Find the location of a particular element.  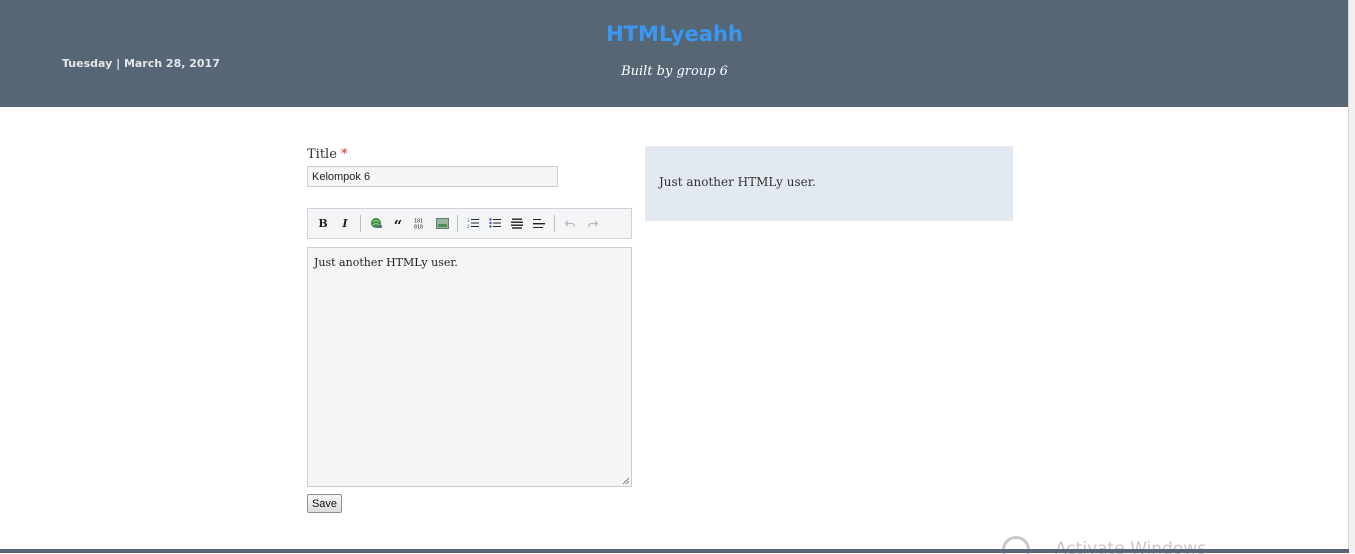

code-icon: 101 010 is located at coordinates (418, 224).